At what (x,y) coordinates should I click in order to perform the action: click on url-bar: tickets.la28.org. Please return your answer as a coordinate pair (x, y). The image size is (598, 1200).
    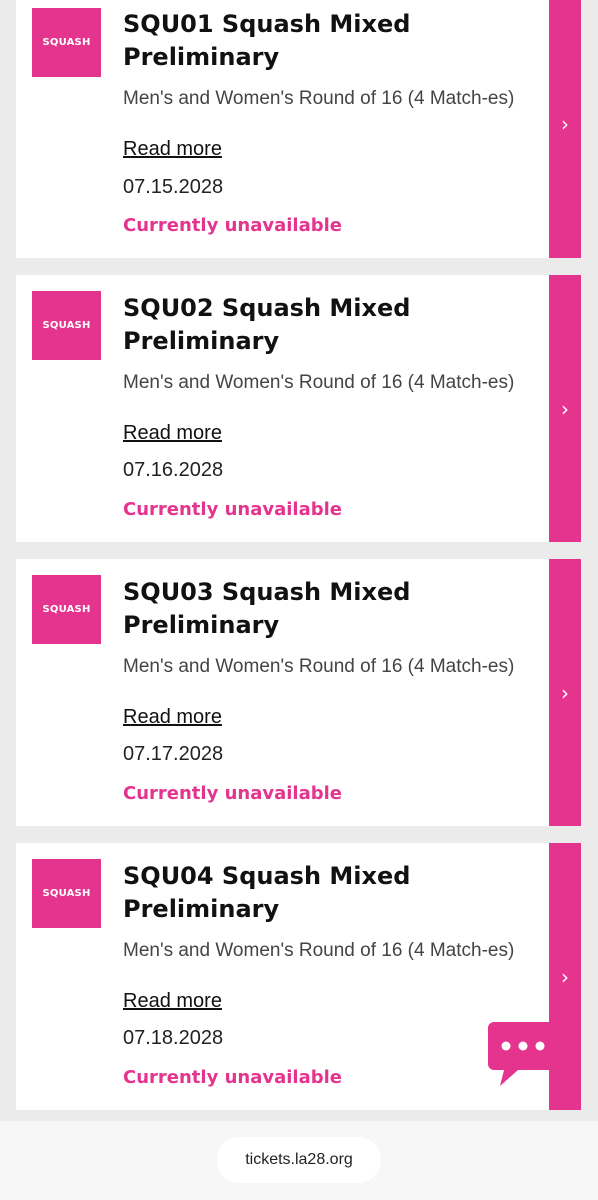
    Looking at the image, I should click on (299, 1160).